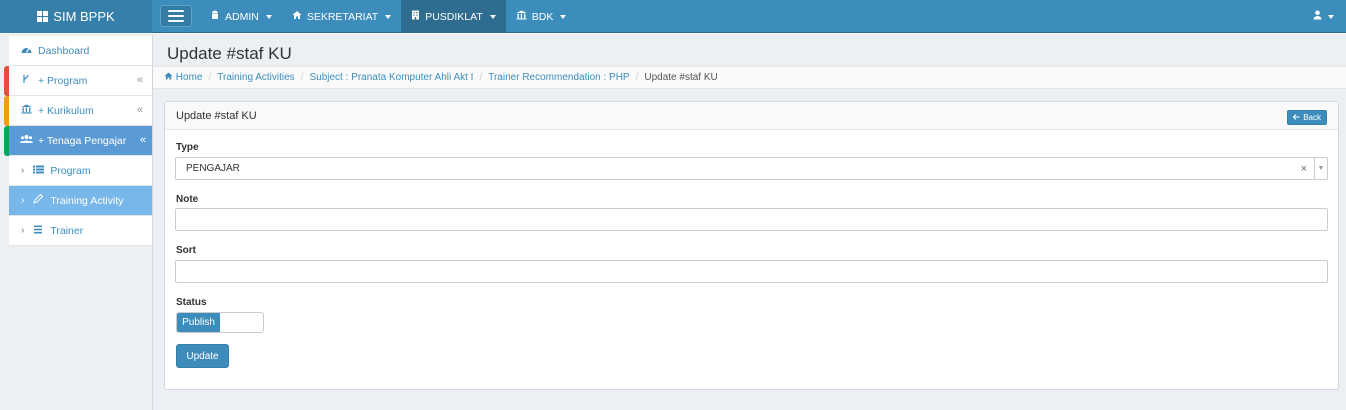 Image resolution: width=1346 pixels, height=410 pixels. Describe the element at coordinates (26, 51) in the screenshot. I see `dashboard-icon` at that location.